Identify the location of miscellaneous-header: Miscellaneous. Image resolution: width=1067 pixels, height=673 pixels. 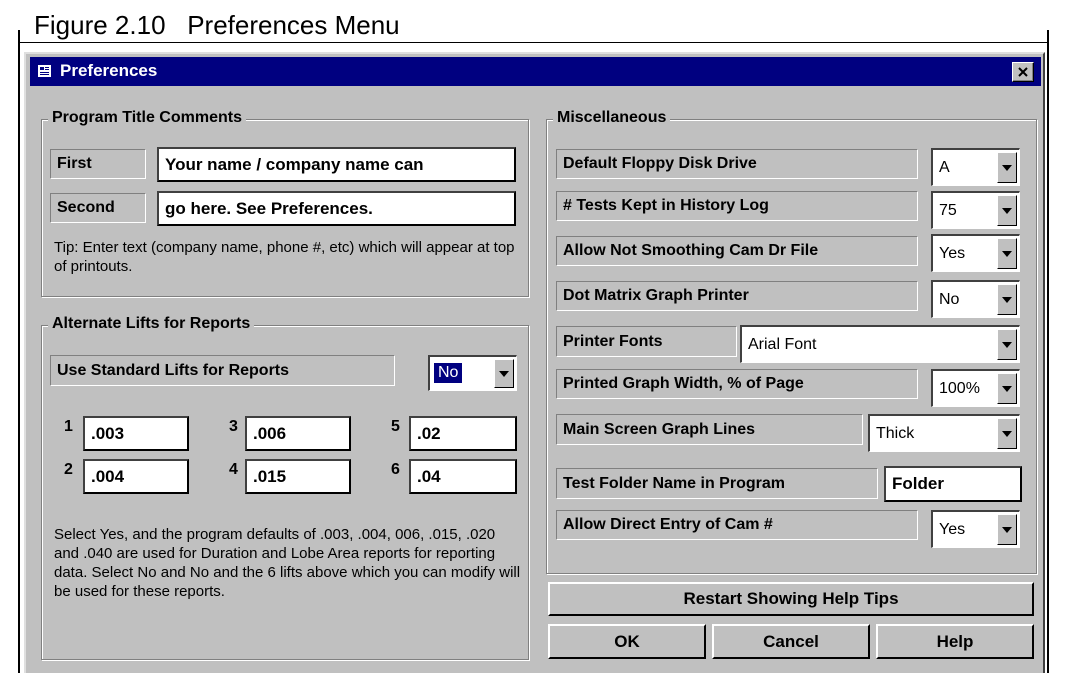
(612, 118).